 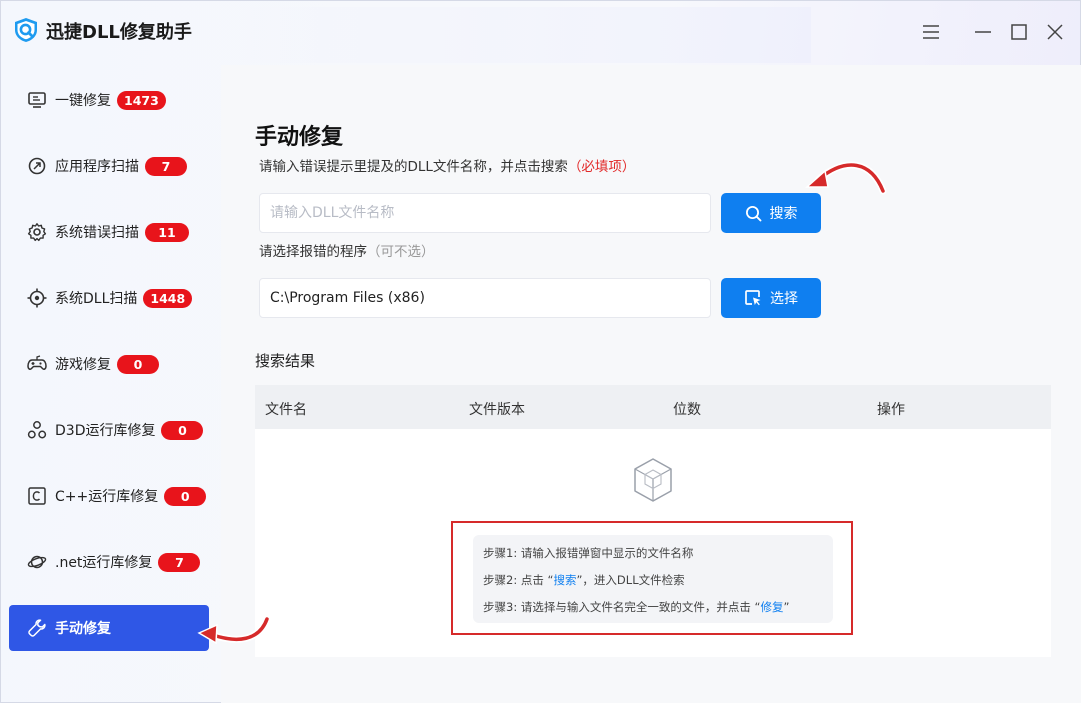 I want to click on program-hint-text: 请选择报错的程序, so click(x=313, y=252).